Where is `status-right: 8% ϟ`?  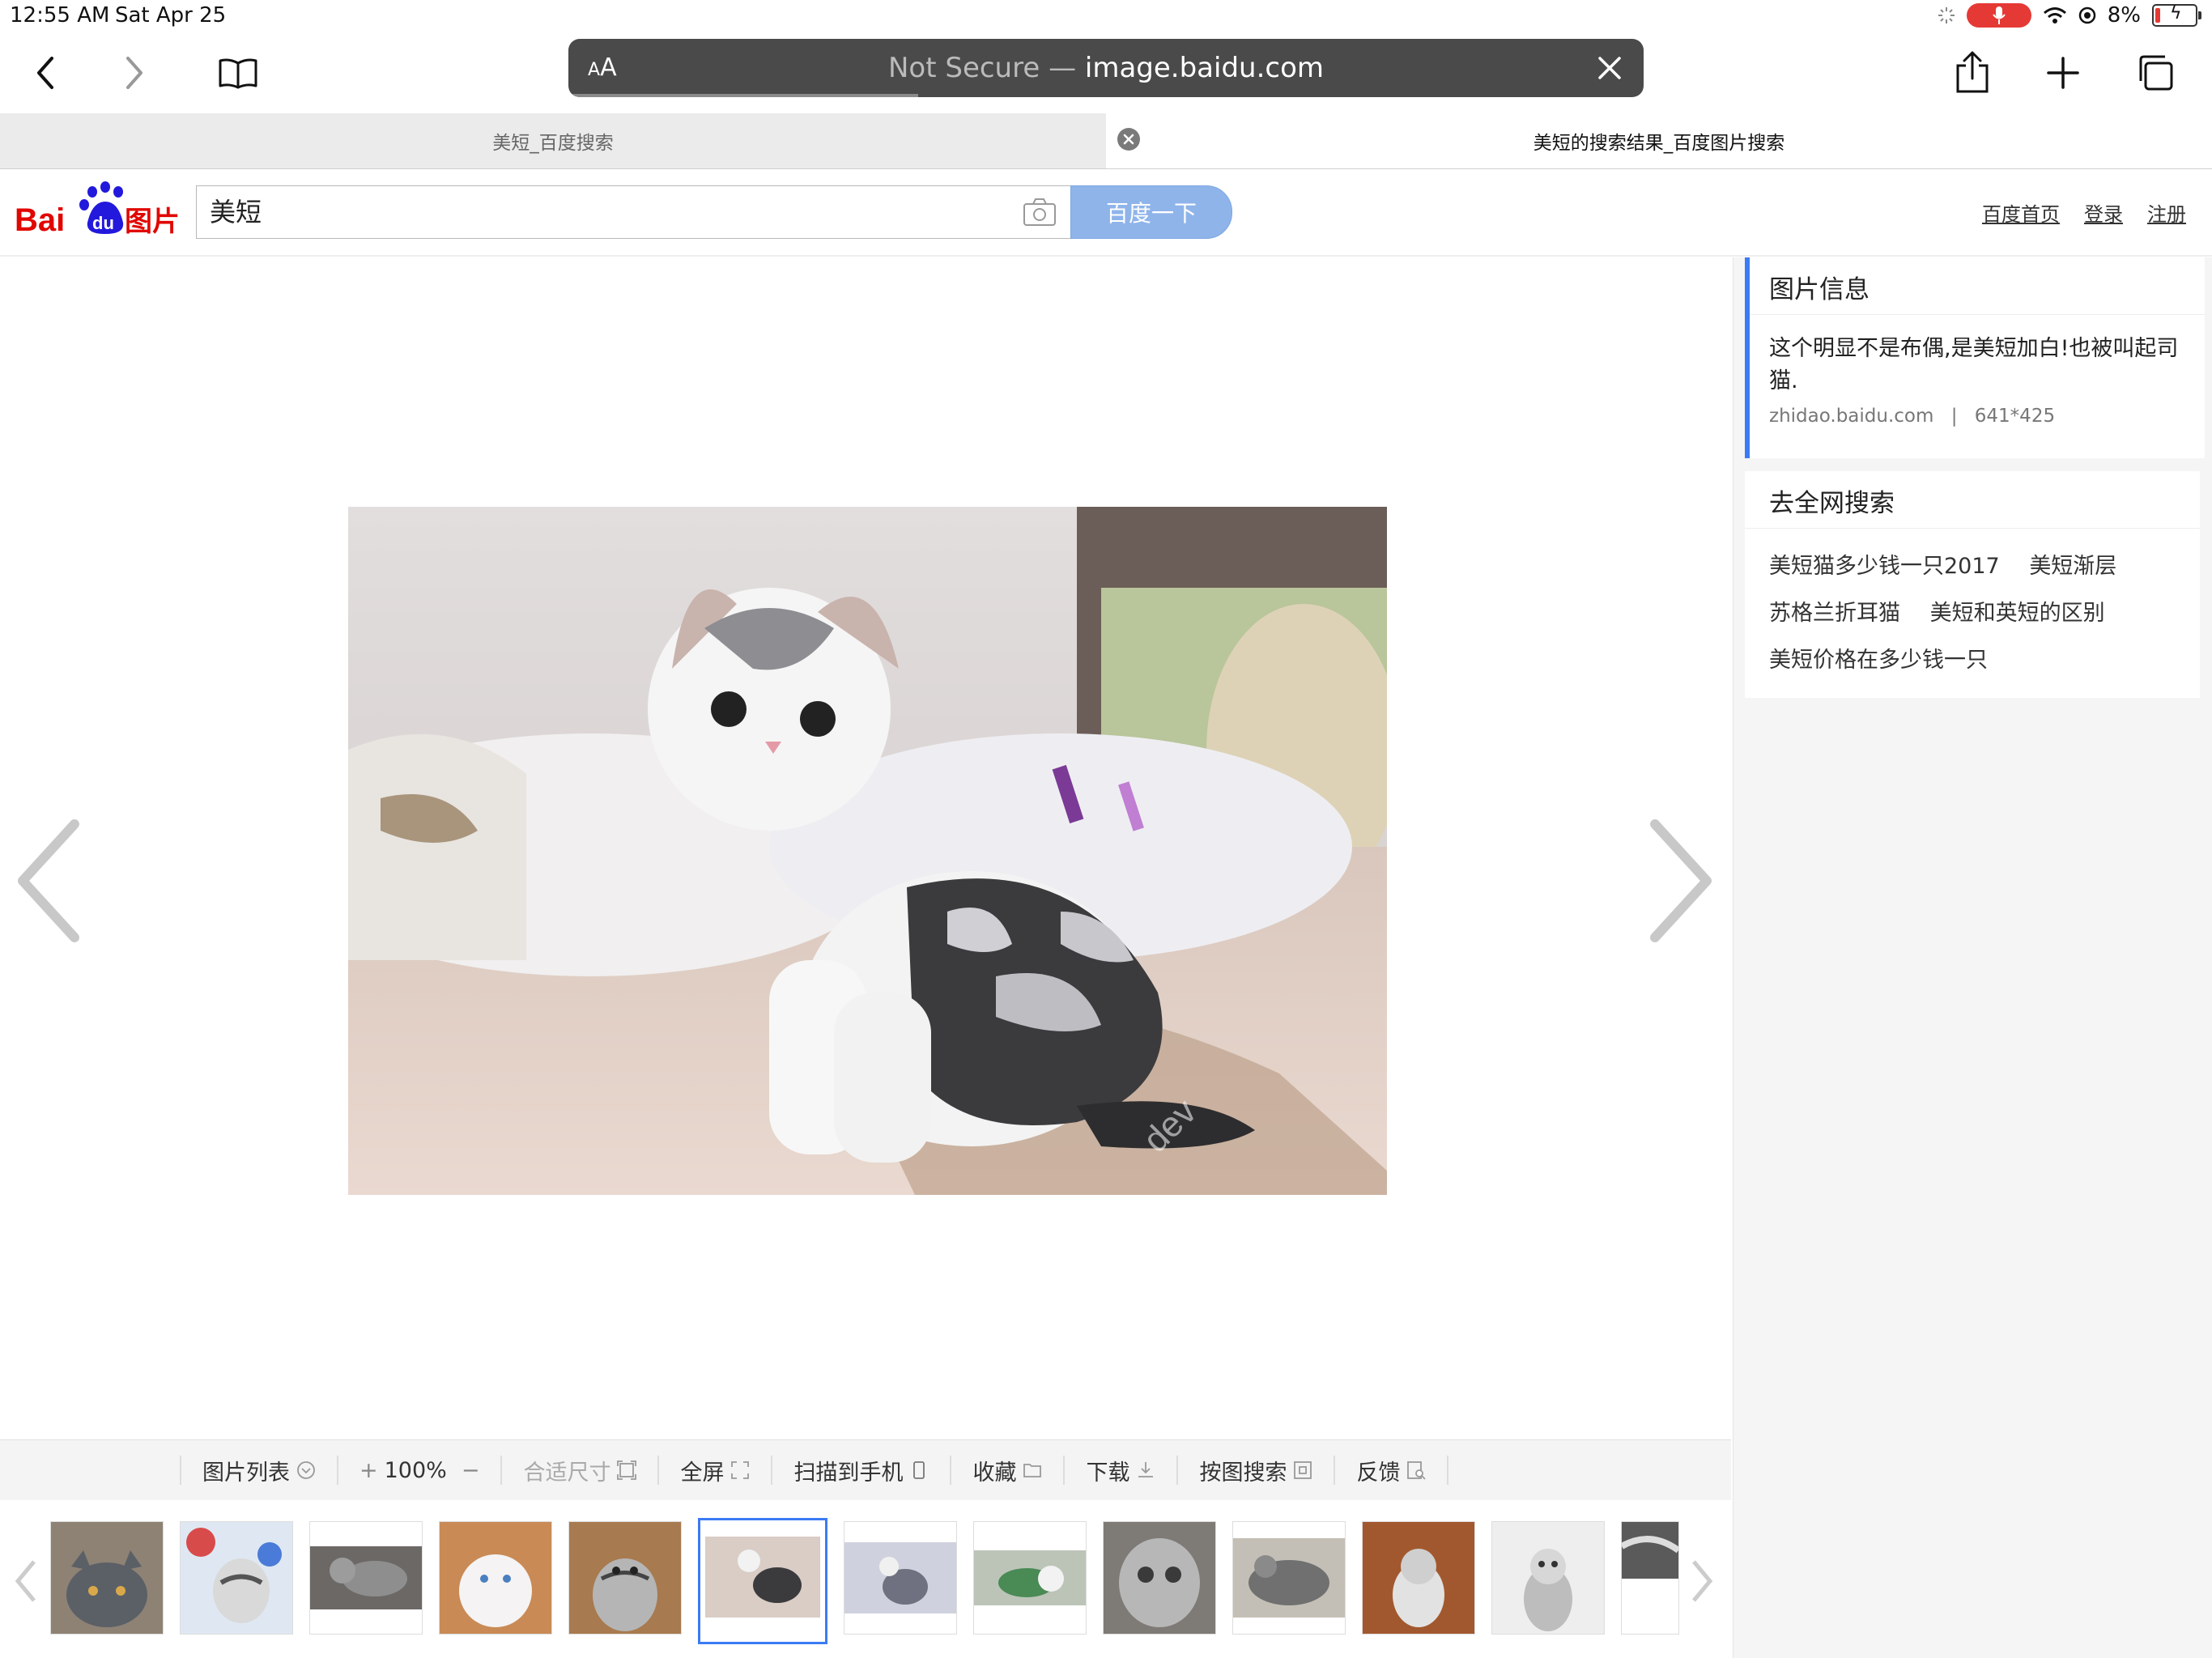 status-right: 8% ϟ is located at coordinates (2069, 15).